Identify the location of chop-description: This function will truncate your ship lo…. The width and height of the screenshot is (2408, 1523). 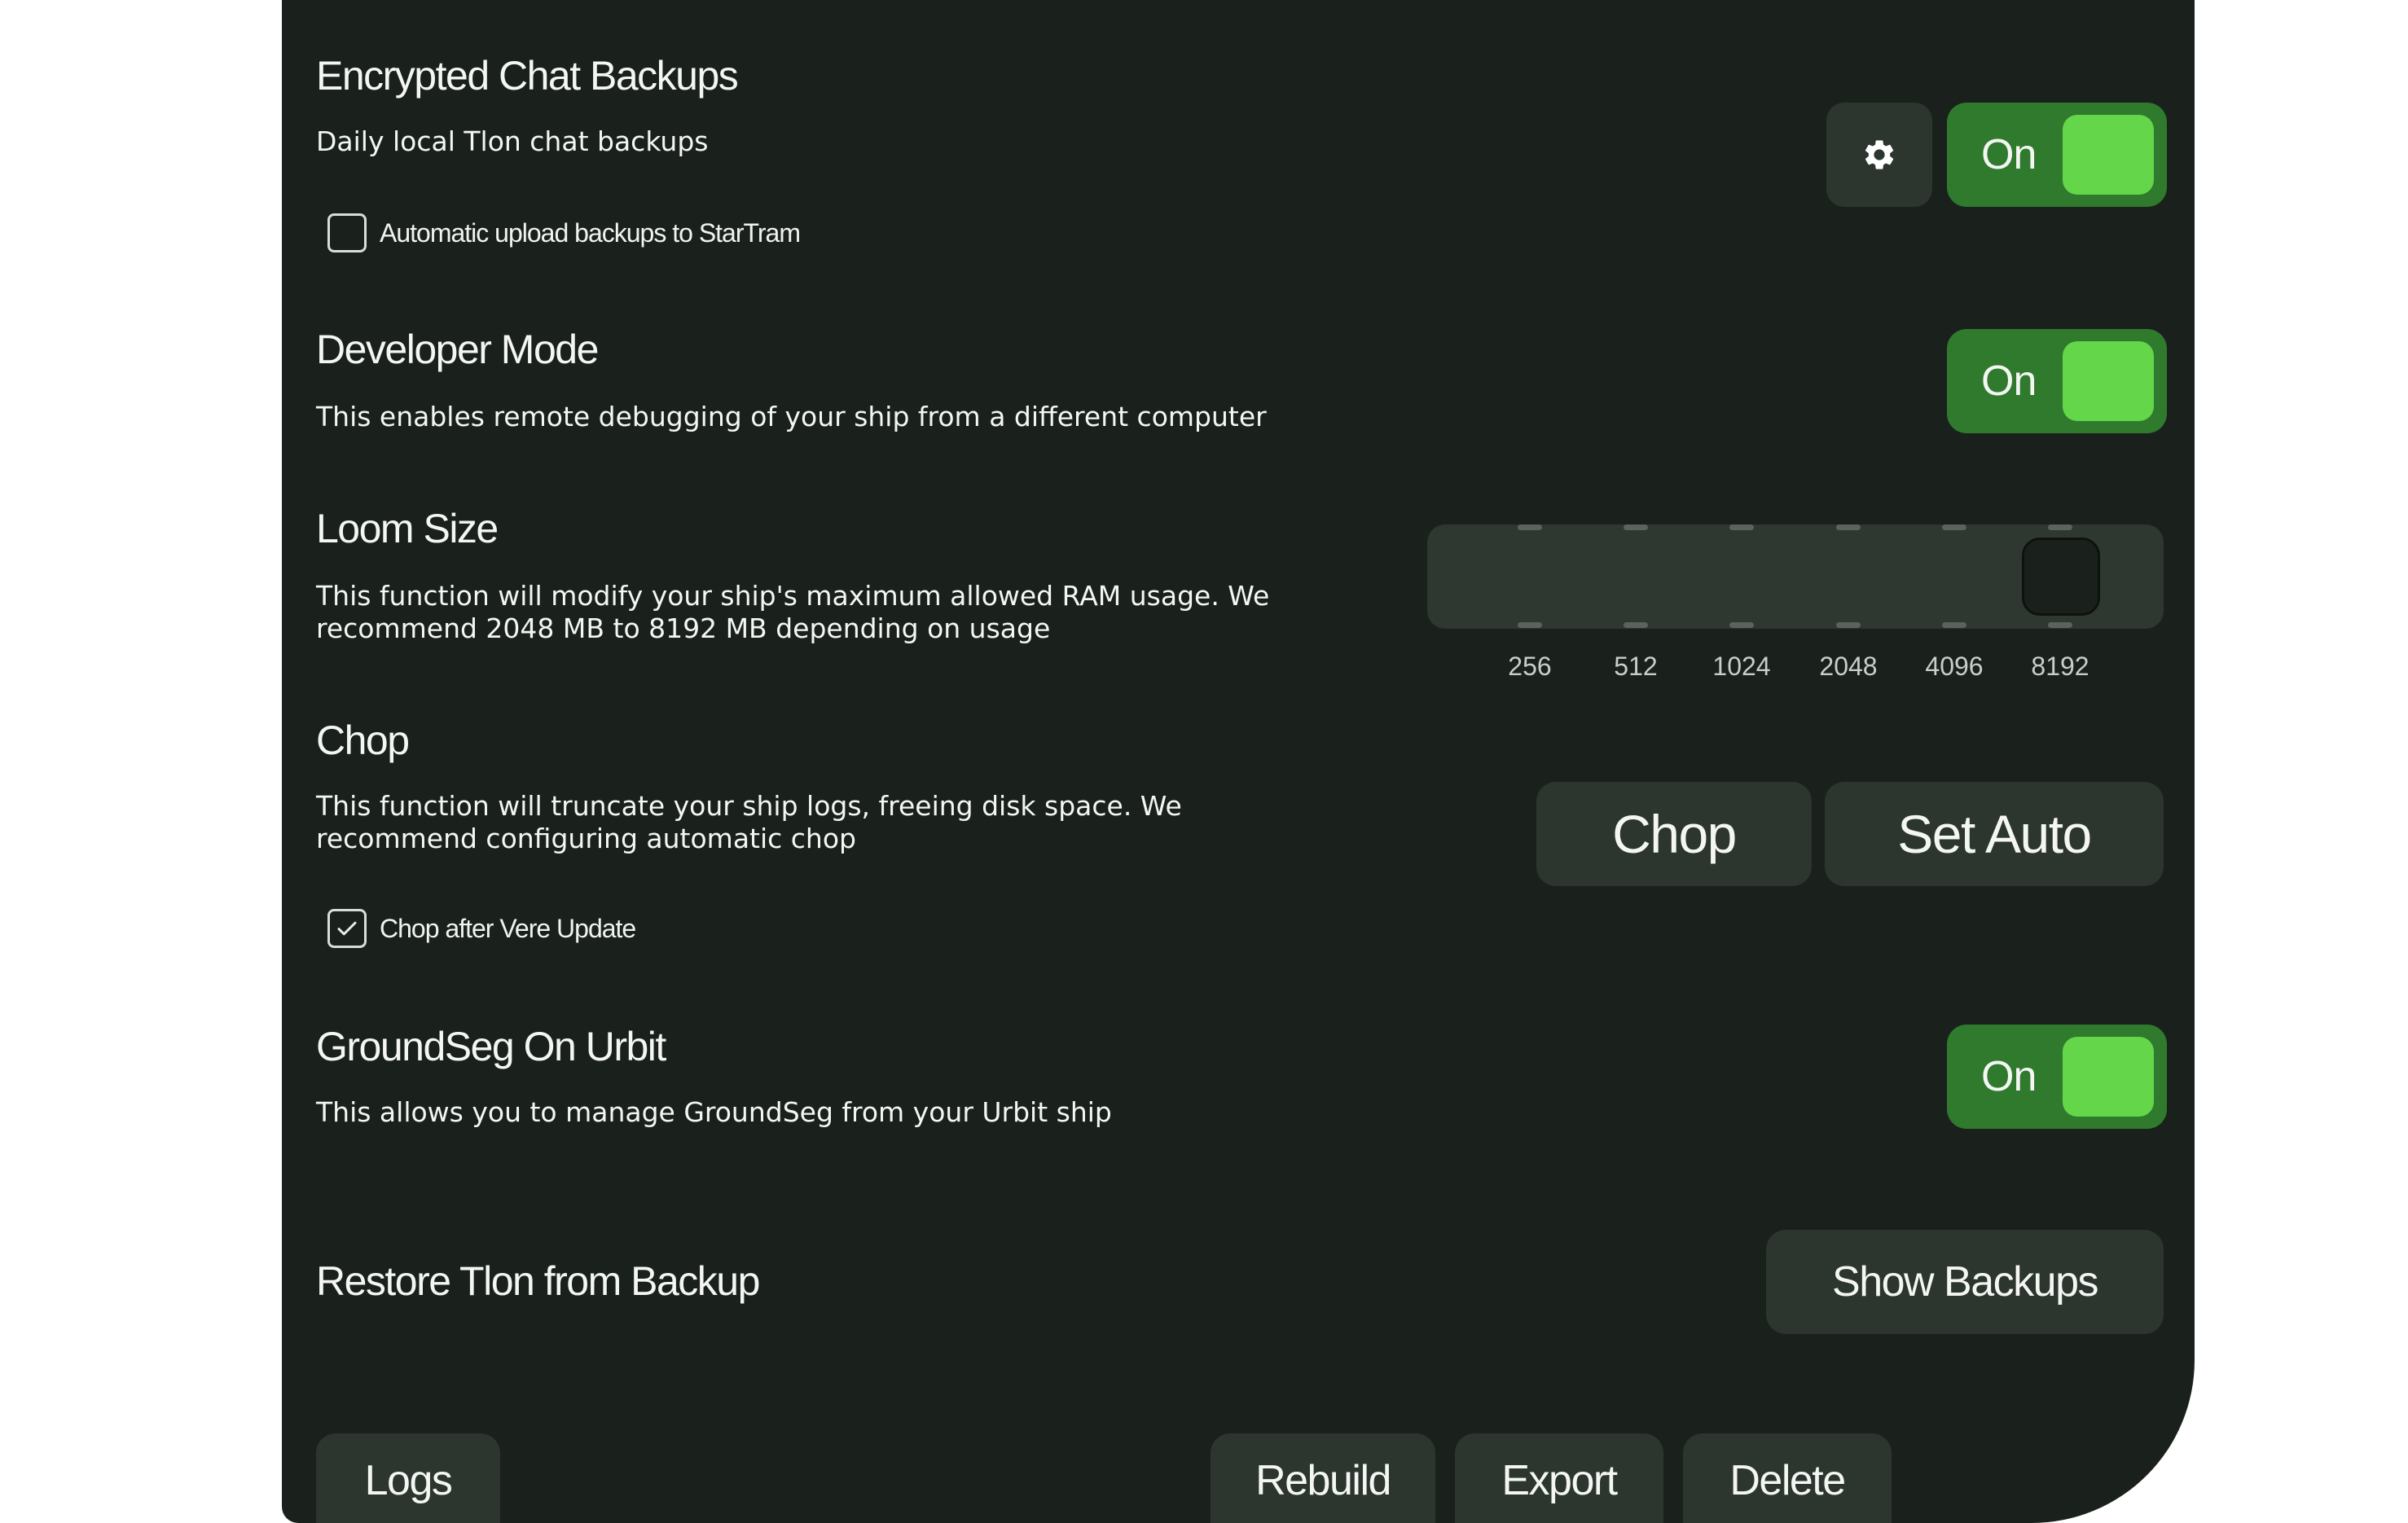
(749, 822).